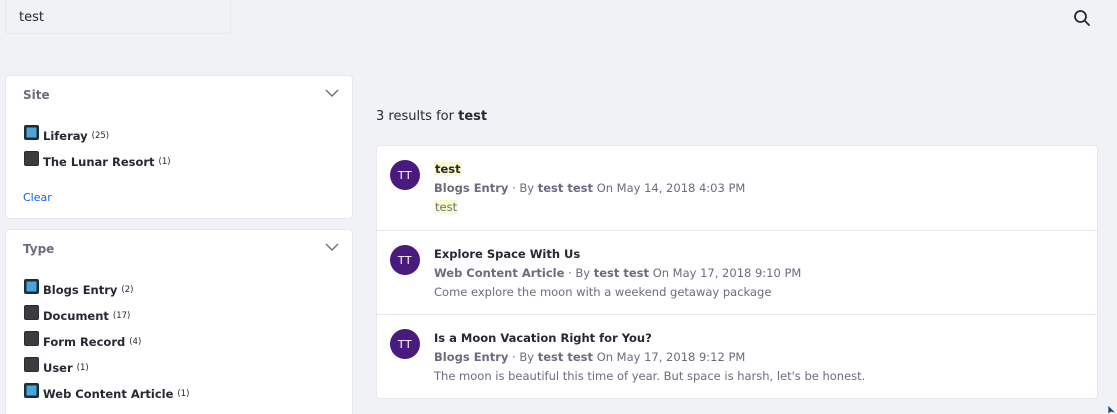  What do you see at coordinates (727, 273) in the screenshot?
I see `result-date: On May 17, 2018 9:10 PM` at bounding box center [727, 273].